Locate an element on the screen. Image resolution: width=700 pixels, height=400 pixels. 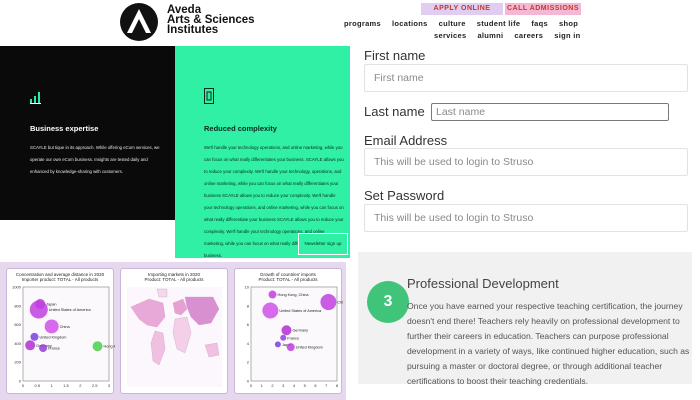
nav-services: services is located at coordinates (450, 35).